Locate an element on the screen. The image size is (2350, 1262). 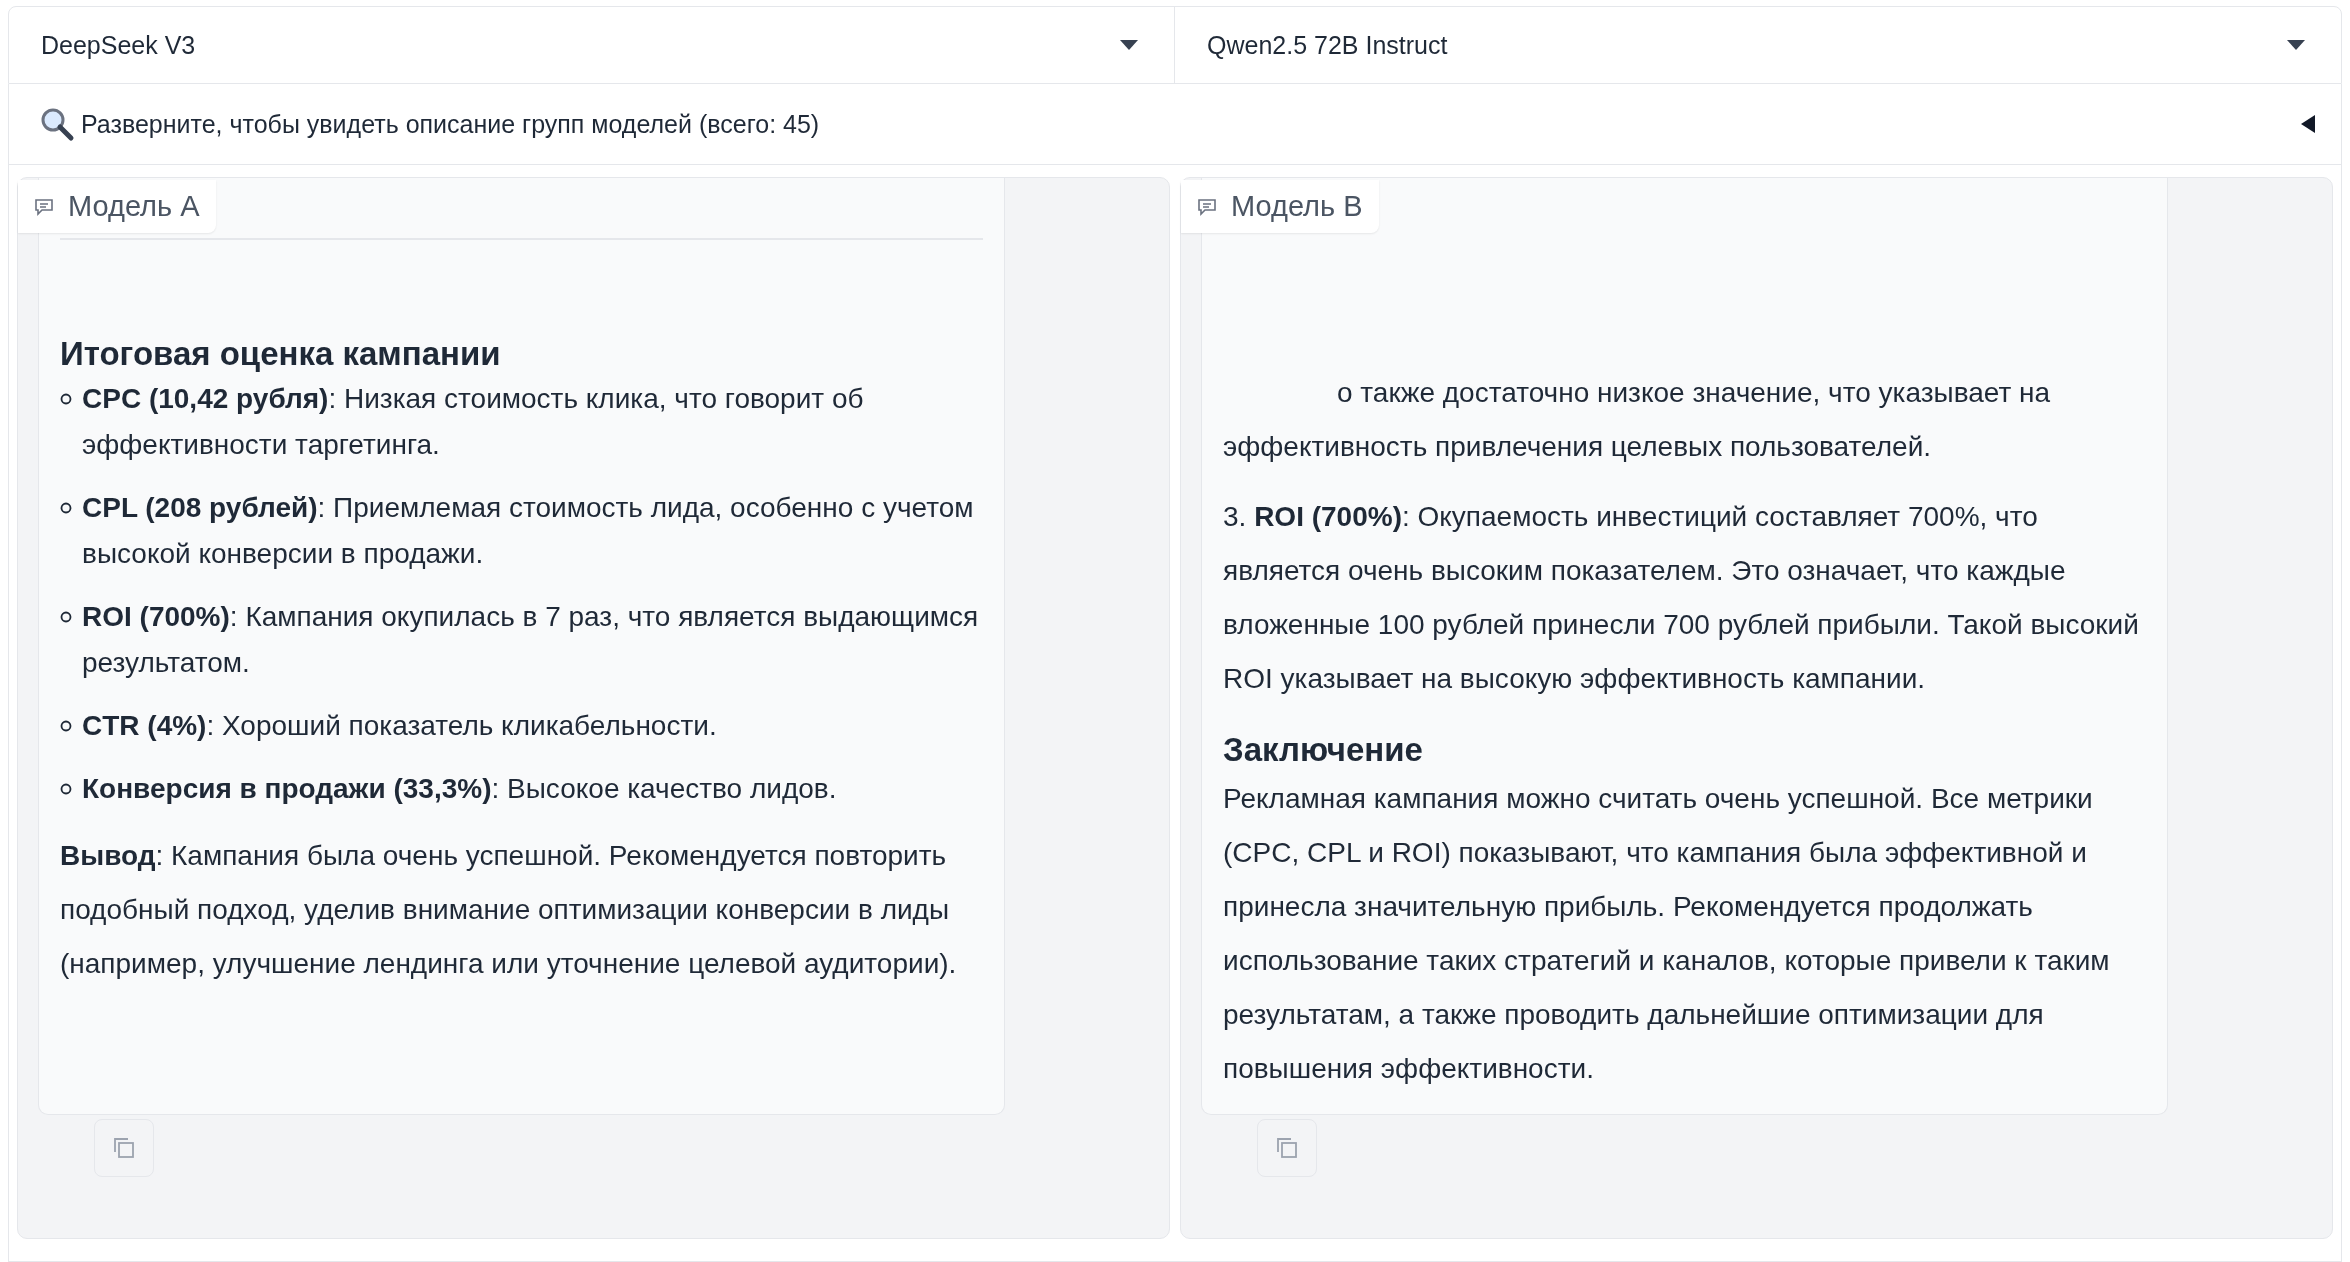
accordion-label: Разверните, чтобы увидеть описание групп моделей (всего: 45) is located at coordinates (451, 124).